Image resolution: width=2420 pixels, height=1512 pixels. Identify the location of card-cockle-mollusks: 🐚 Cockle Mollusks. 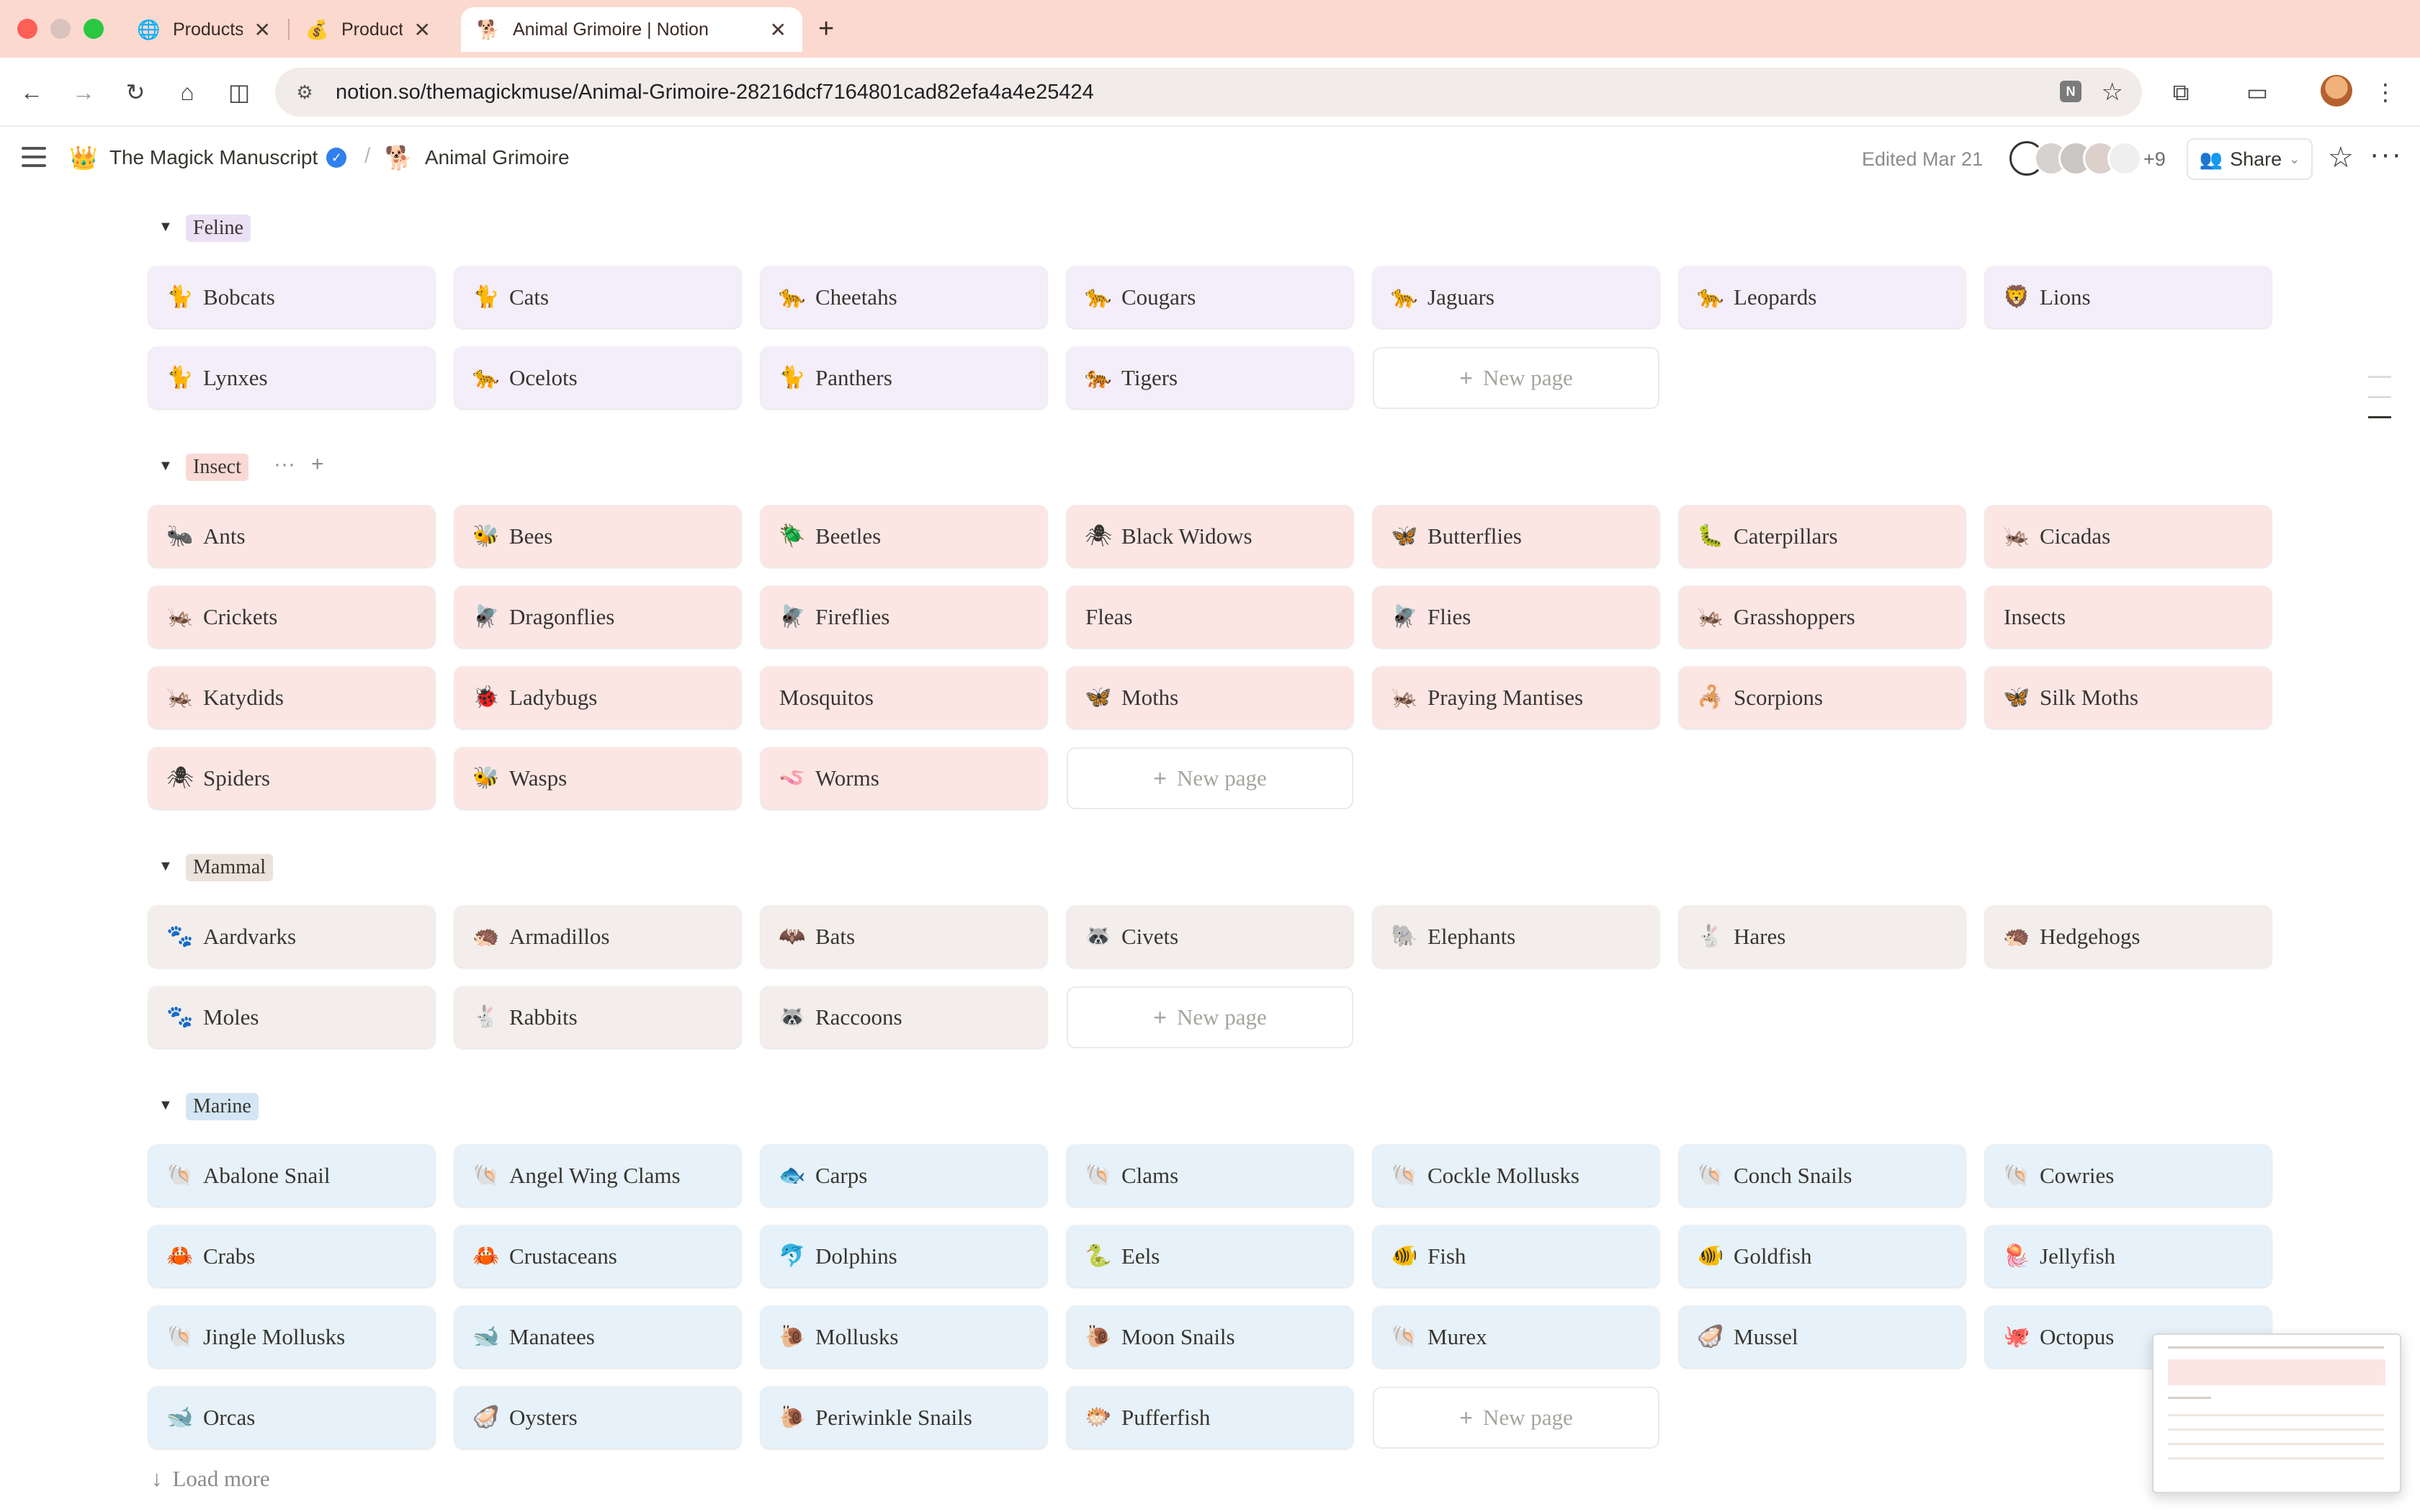
(1516, 1176).